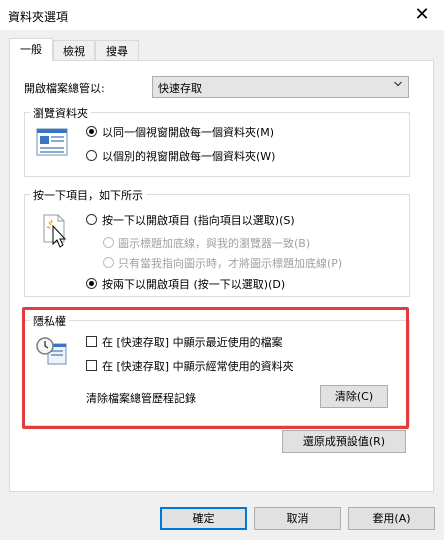 The height and width of the screenshot is (540, 444). What do you see at coordinates (117, 50) in the screenshot?
I see `tab-search: 搜尋` at bounding box center [117, 50].